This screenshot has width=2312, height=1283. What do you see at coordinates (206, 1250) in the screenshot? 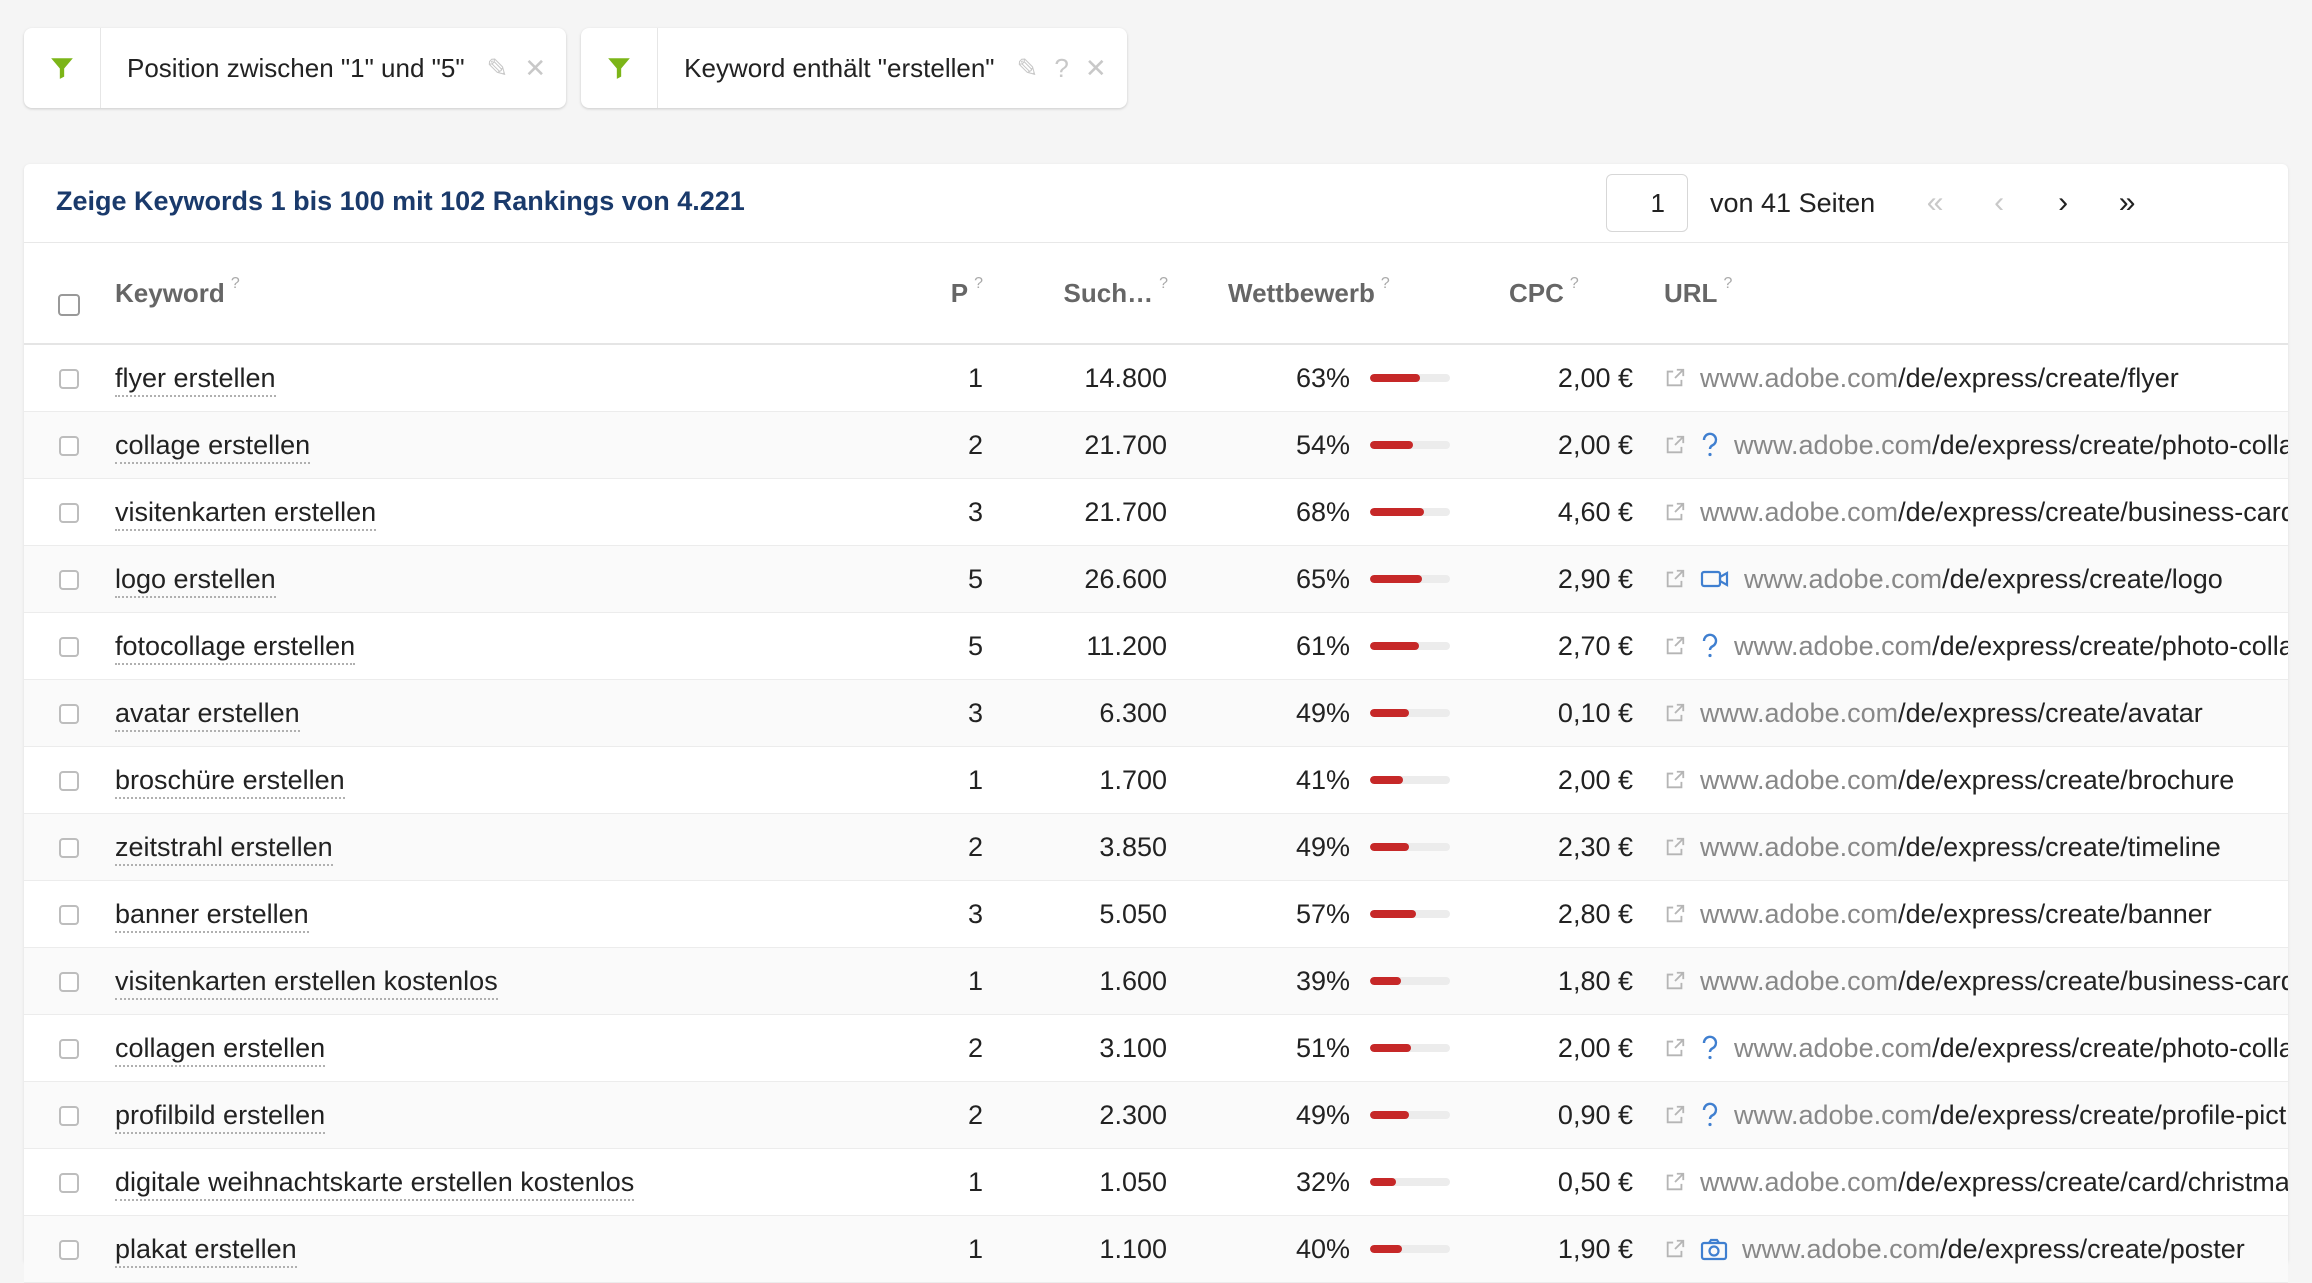
I see `keyword-link: plakat erstellen` at bounding box center [206, 1250].